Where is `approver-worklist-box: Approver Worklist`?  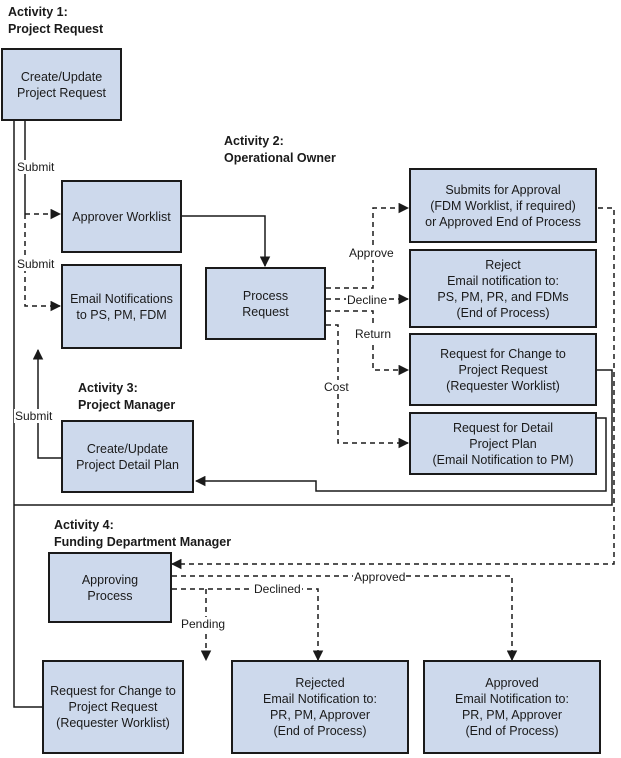
approver-worklist-box: Approver Worklist is located at coordinates (121, 216).